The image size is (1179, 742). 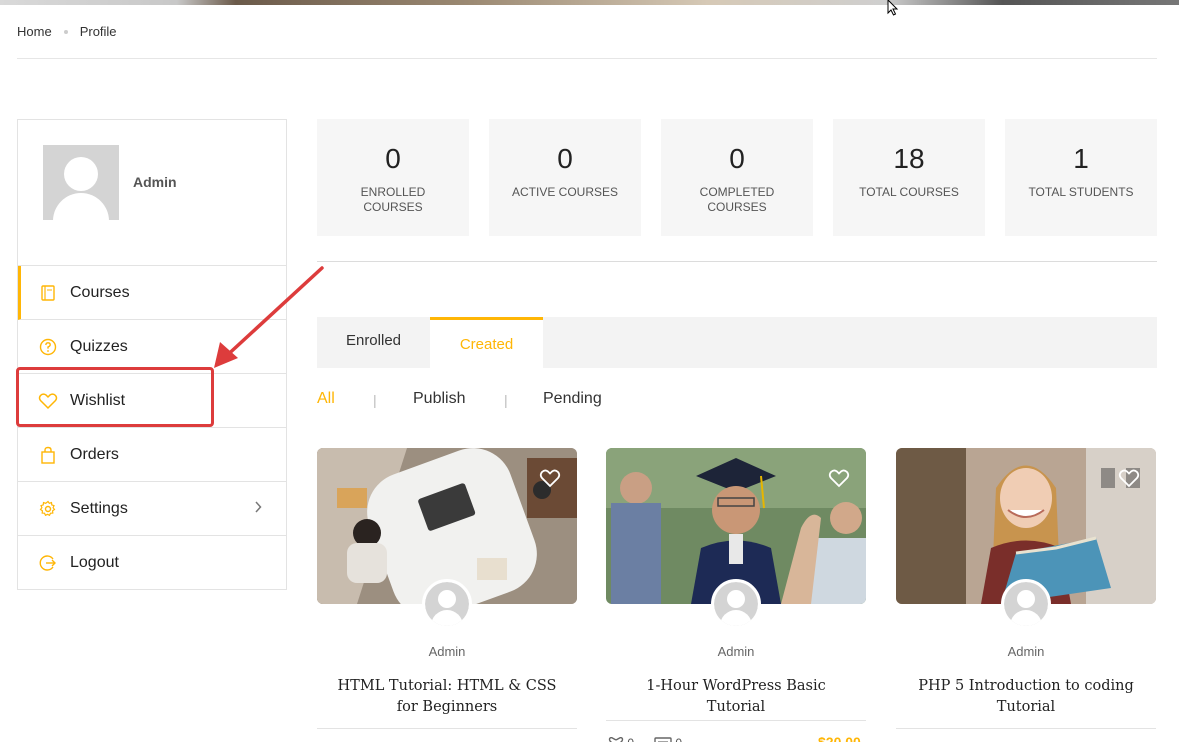 What do you see at coordinates (269, 317) in the screenshot?
I see `annotation-arrow-icon` at bounding box center [269, 317].